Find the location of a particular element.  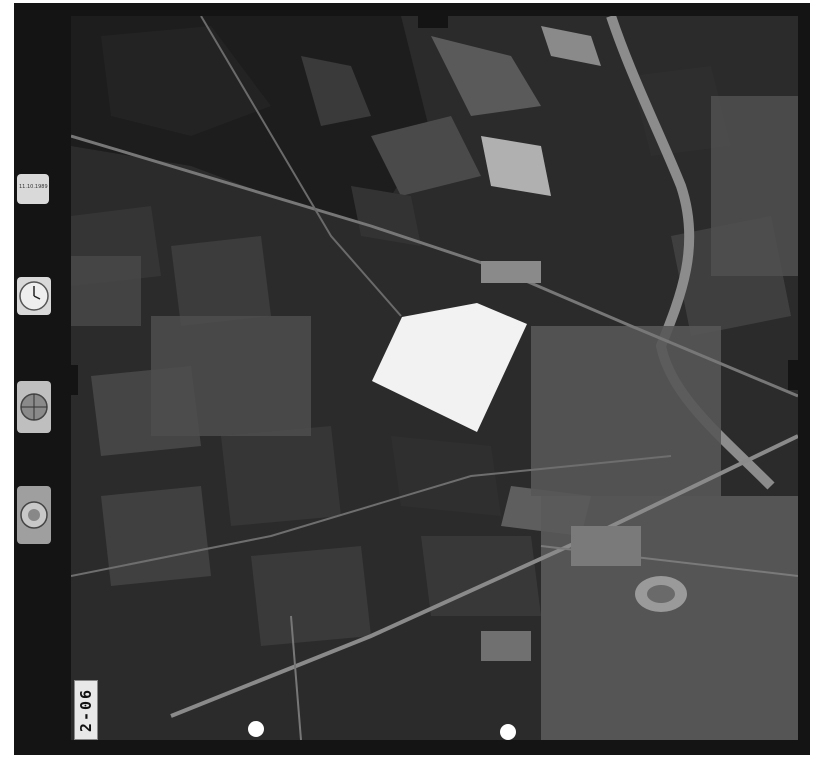

frame-number-label: 2-06 is located at coordinates (86, 710).